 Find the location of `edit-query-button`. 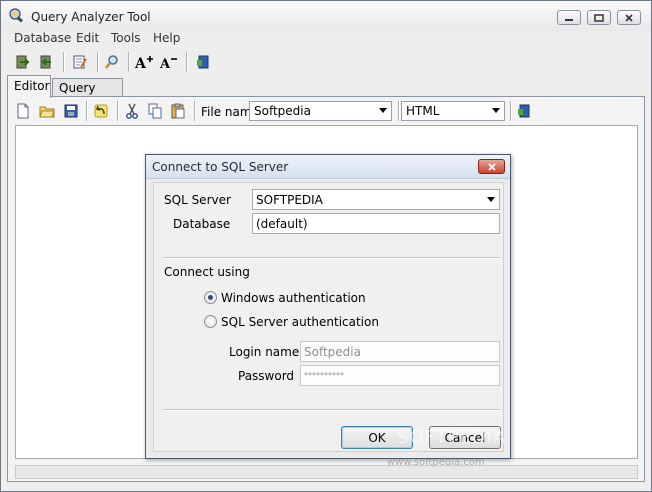

edit-query-button is located at coordinates (80, 62).